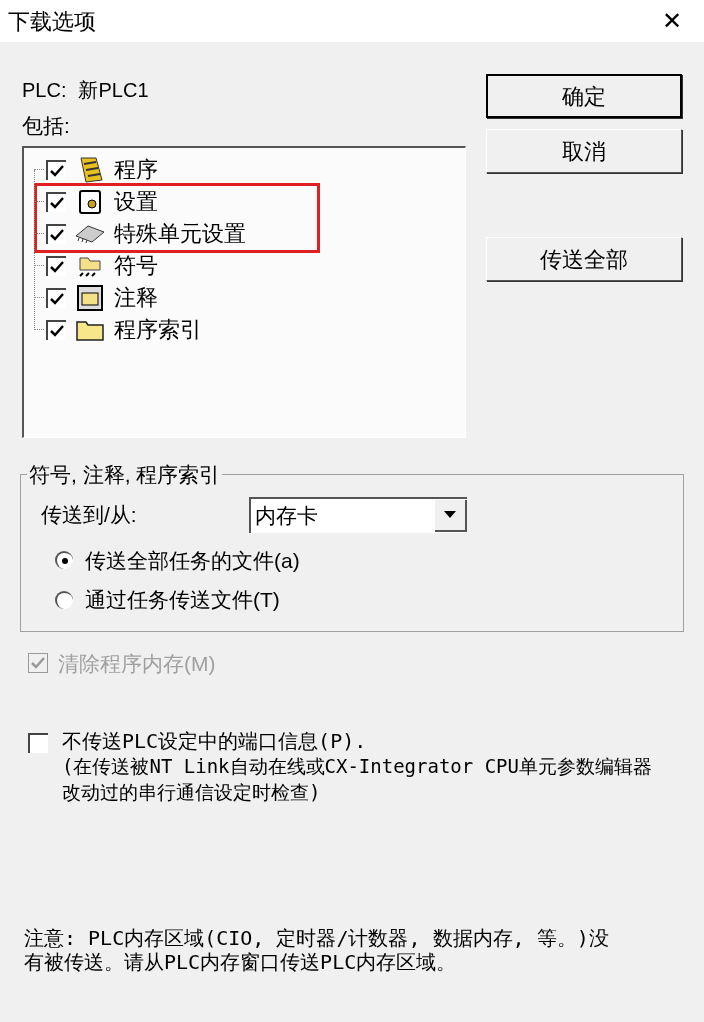 This screenshot has height=1022, width=704. Describe the element at coordinates (136, 169) in the screenshot. I see `tree-item-label: 程序` at that location.